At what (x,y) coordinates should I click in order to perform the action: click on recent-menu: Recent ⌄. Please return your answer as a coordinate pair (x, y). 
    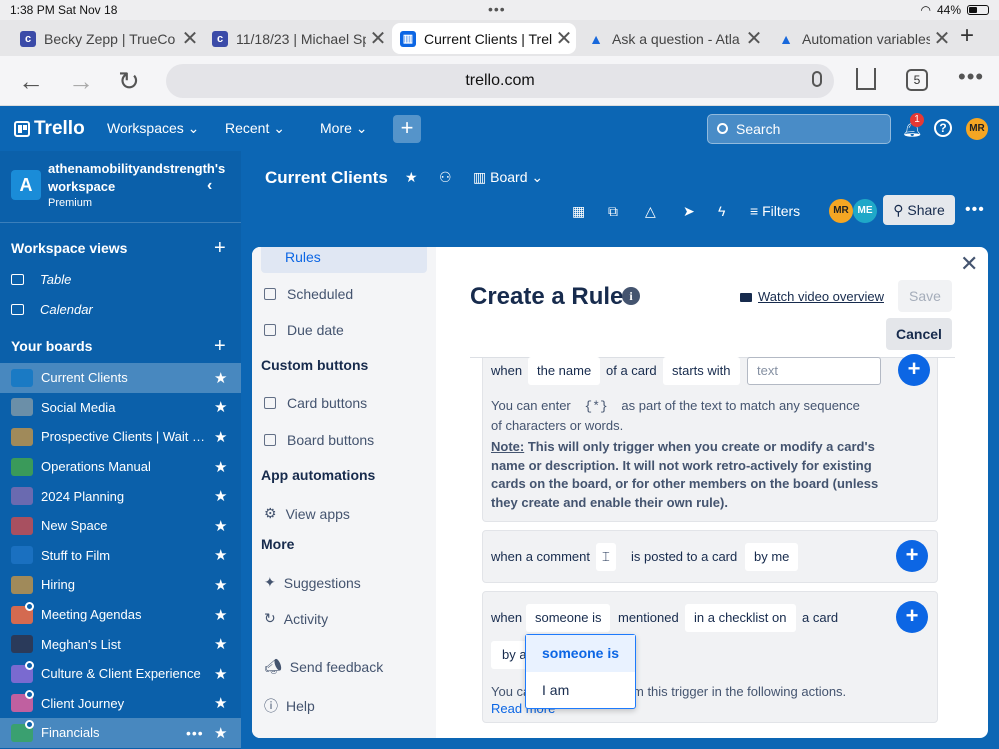
    Looking at the image, I should click on (255, 128).